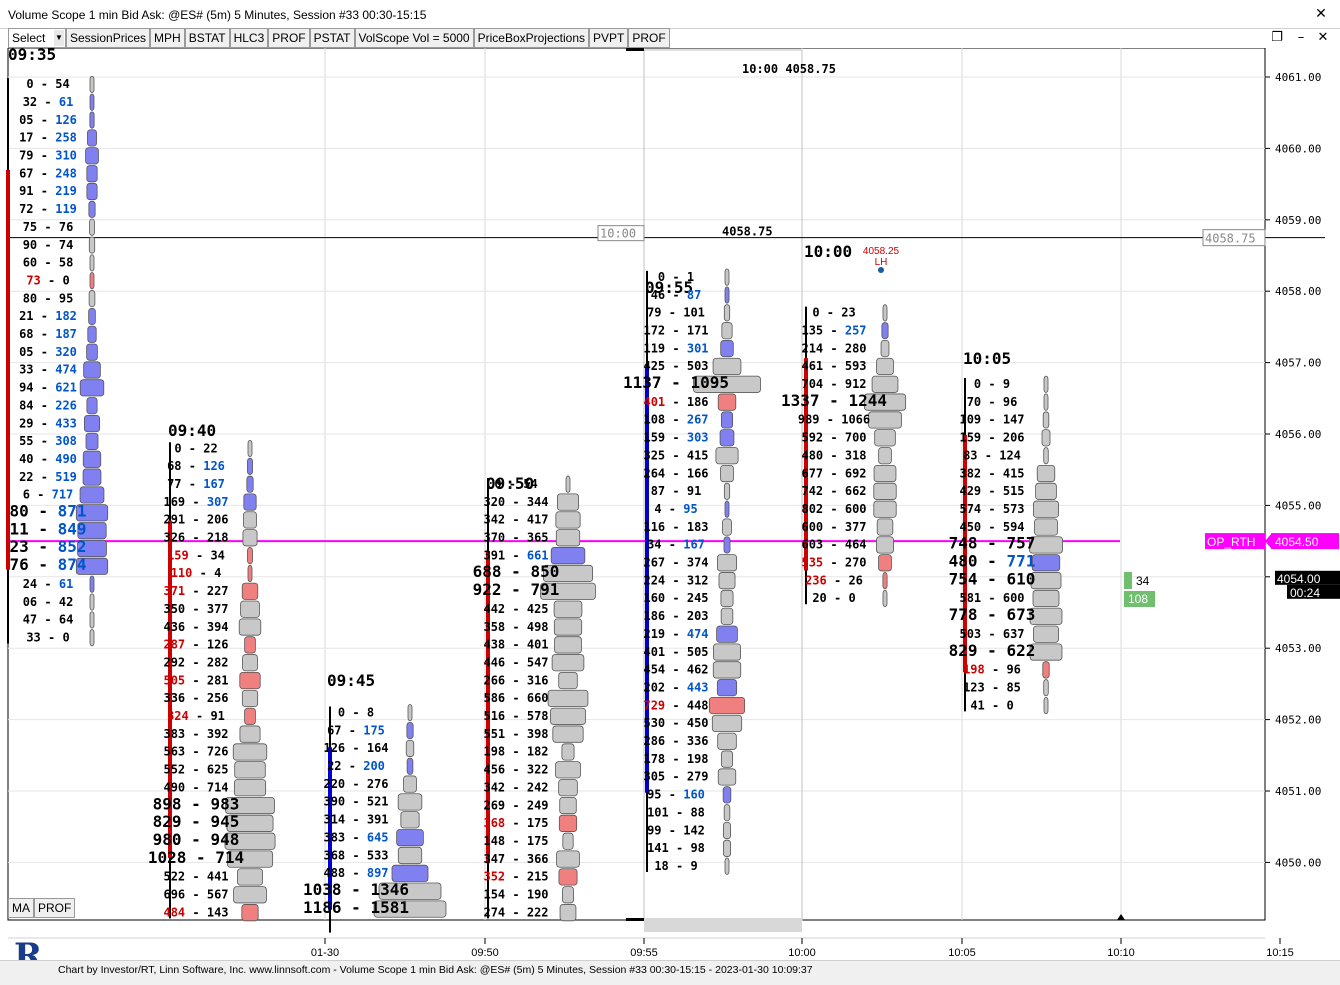 This screenshot has height=985, width=1340. Describe the element at coordinates (833, 348) in the screenshot. I see `price-row-volume: 214 - 280` at that location.